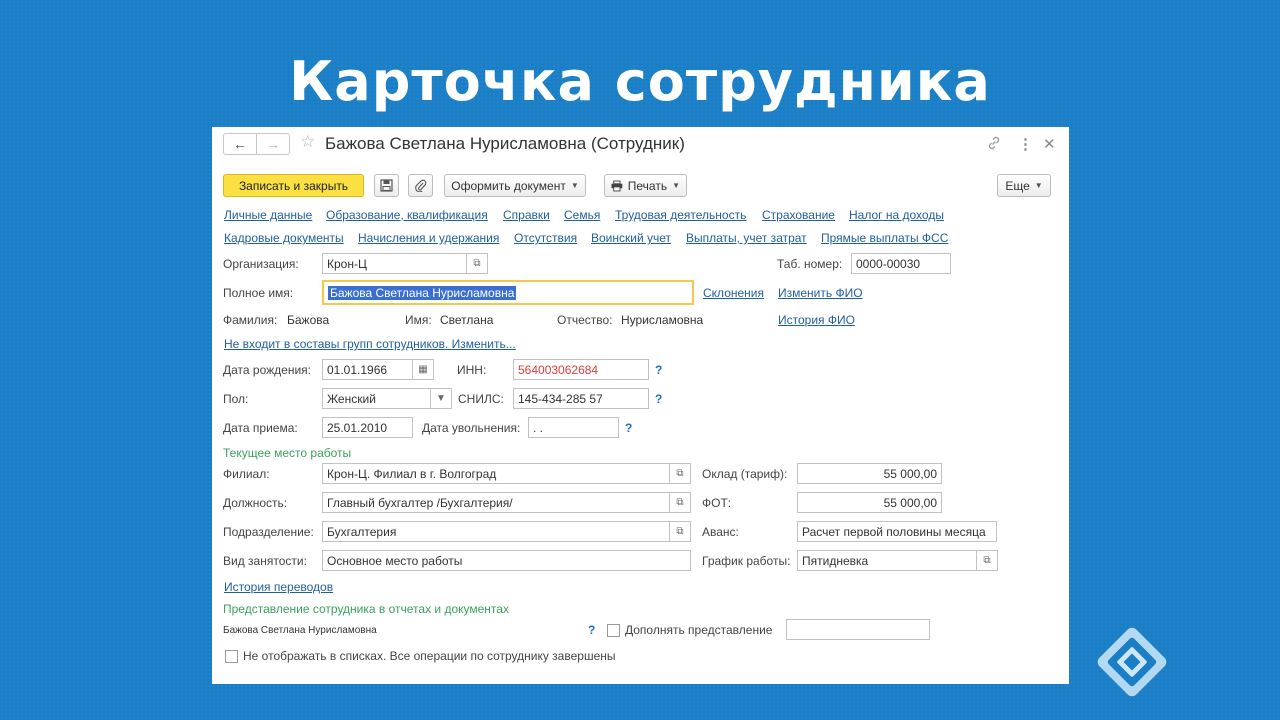  I want to click on change-fio-link: Изменить ФИО, so click(820, 293).